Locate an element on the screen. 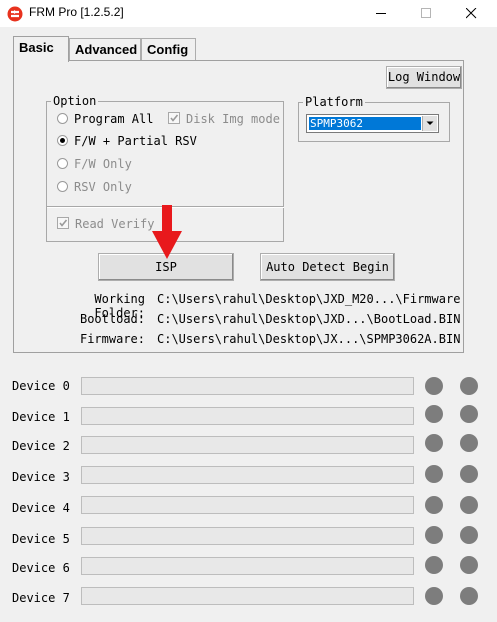 The height and width of the screenshot is (622, 497). program-all-radio: Program All is located at coordinates (105, 121).